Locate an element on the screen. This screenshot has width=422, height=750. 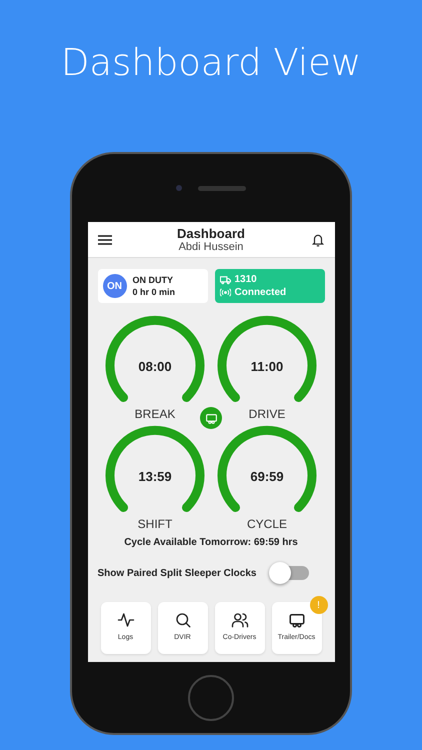
menu-icon is located at coordinates (105, 240).